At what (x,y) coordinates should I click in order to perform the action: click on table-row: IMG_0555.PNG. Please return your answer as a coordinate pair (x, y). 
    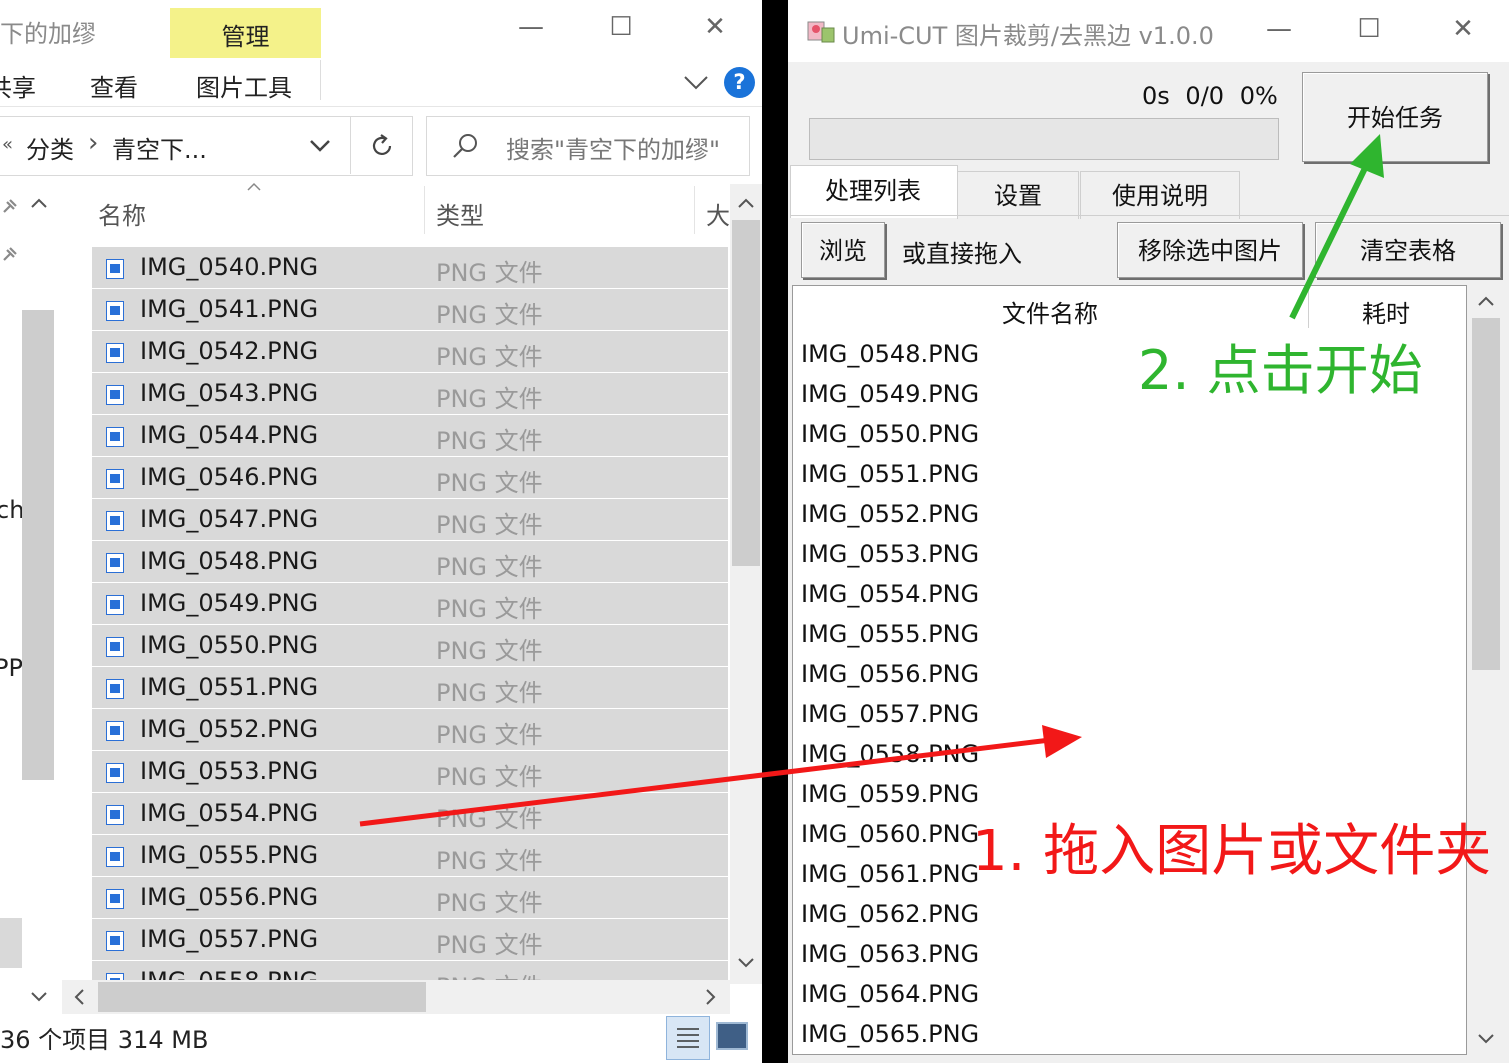
    Looking at the image, I should click on (890, 636).